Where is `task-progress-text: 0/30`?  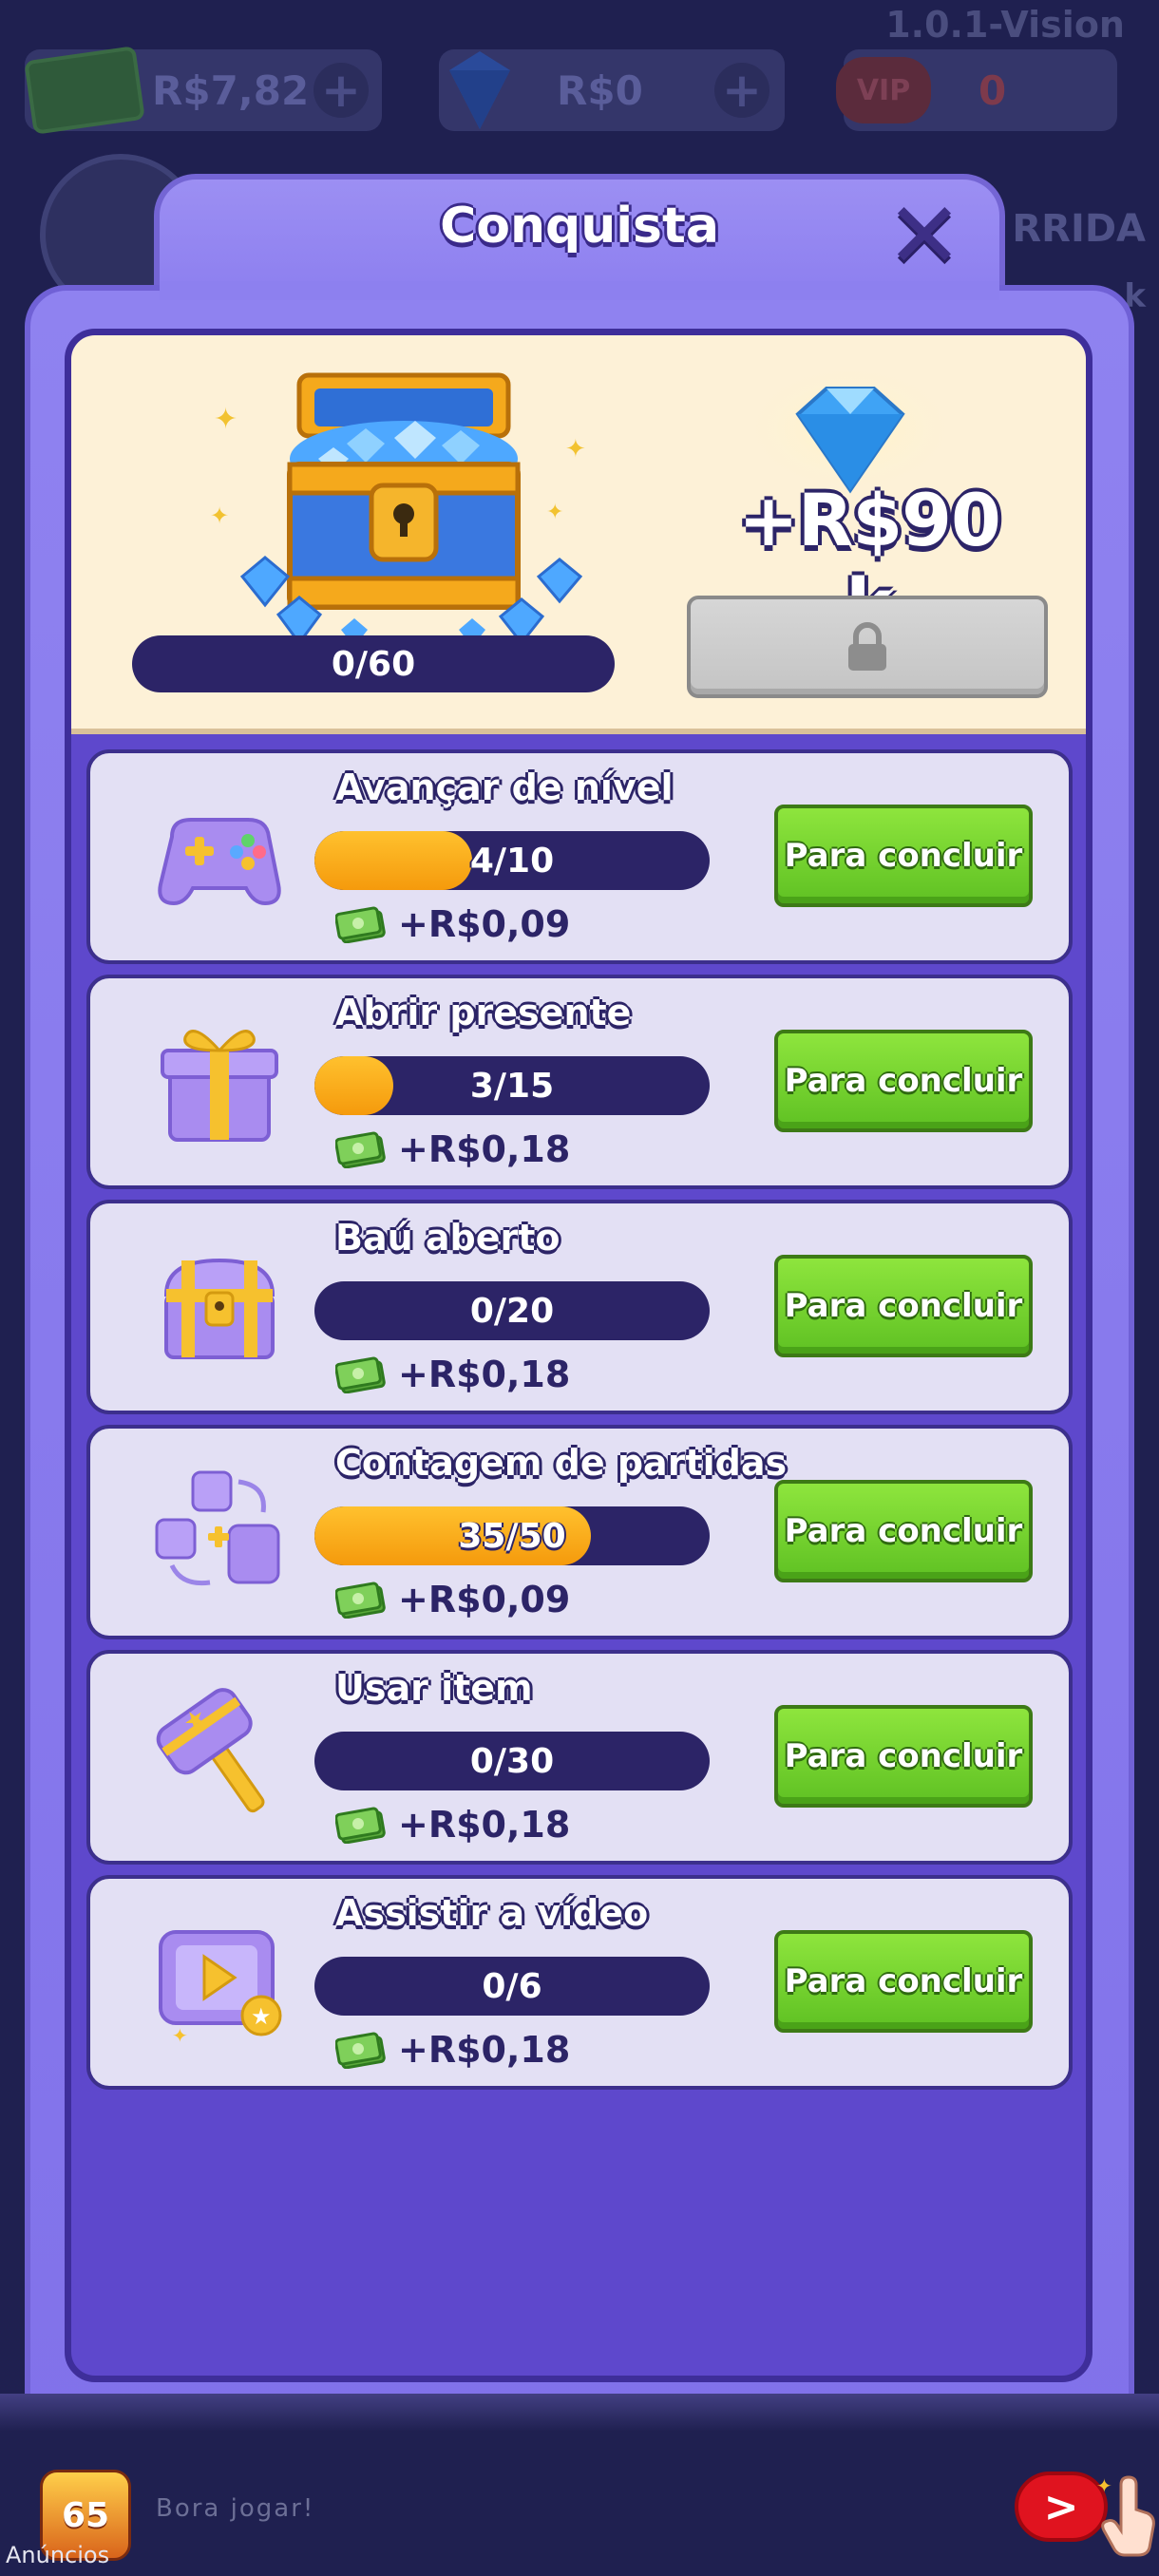 task-progress-text: 0/30 is located at coordinates (512, 1761).